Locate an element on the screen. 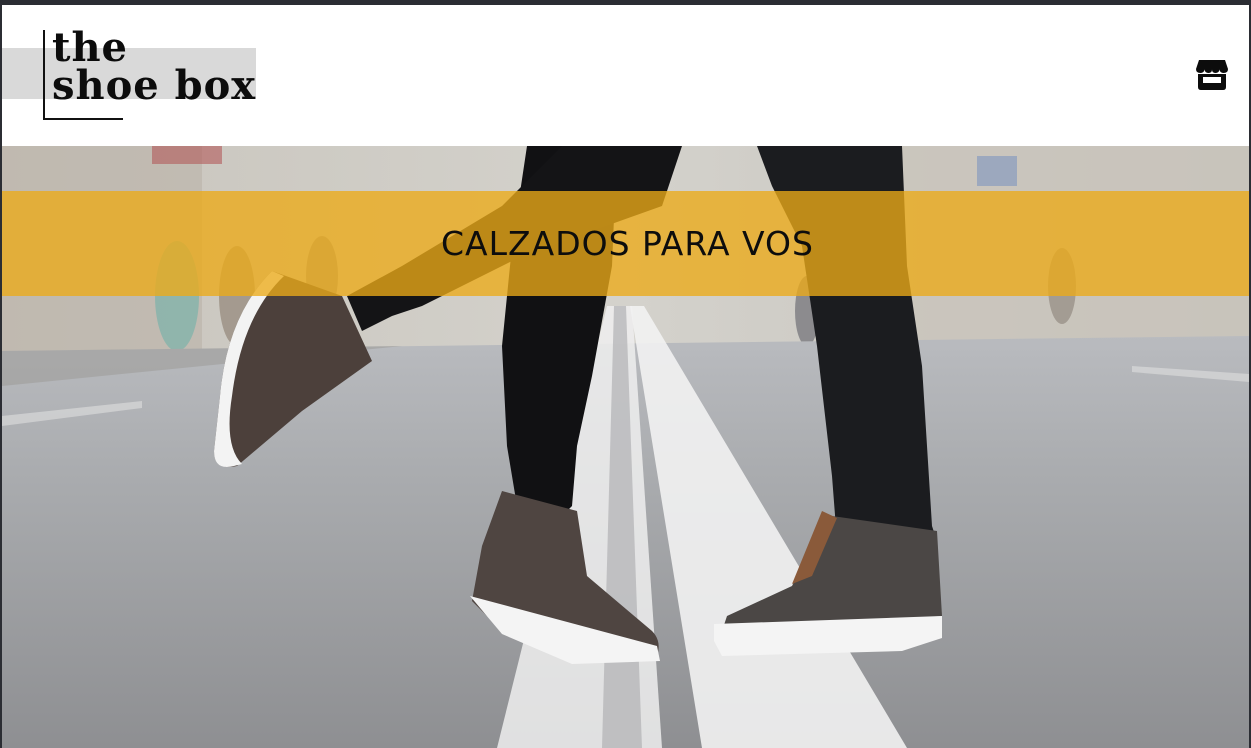  logo-line-2: shoe box is located at coordinates (154, 85).